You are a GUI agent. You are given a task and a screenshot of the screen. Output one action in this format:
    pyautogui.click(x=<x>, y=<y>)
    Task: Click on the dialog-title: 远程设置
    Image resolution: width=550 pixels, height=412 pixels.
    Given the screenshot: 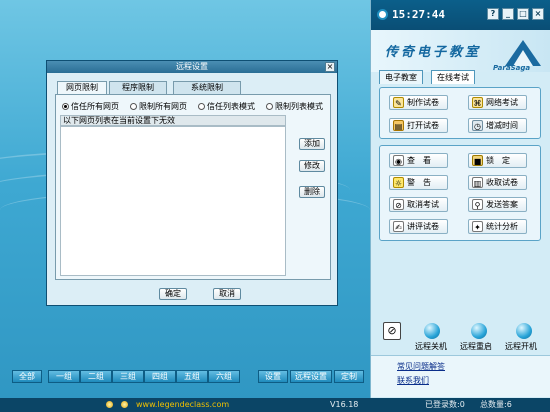 What is the action you would take?
    pyautogui.click(x=192, y=67)
    